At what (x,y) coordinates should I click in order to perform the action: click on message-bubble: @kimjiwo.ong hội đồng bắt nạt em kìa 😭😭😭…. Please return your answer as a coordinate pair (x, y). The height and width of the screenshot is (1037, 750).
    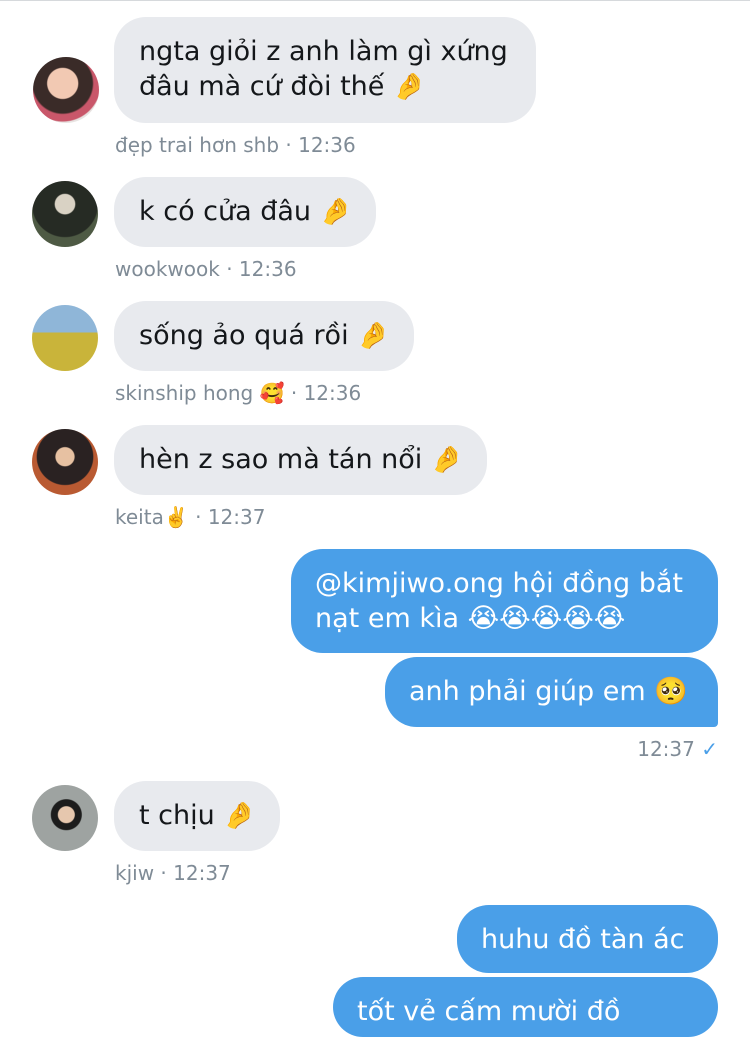
    Looking at the image, I should click on (504, 601).